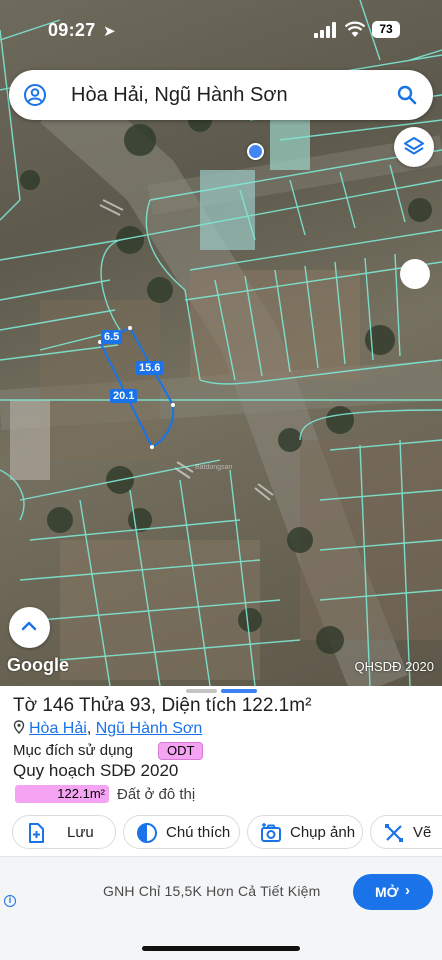 The width and height of the screenshot is (442, 960). Describe the element at coordinates (179, 95) in the screenshot. I see `search-query: Hòa Hải, Ngũ Hành Sơn` at that location.